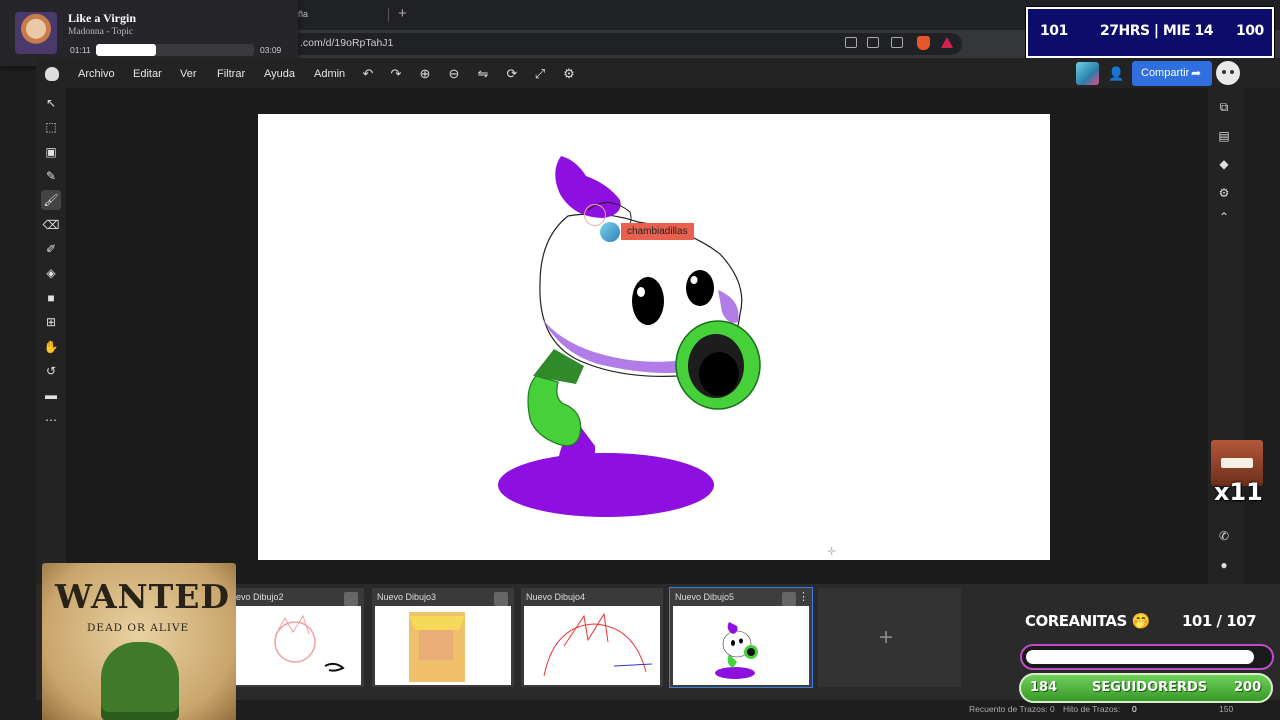 The height and width of the screenshot is (720, 1280). Describe the element at coordinates (1224, 217) in the screenshot. I see `collapse-icon: ⌃` at that location.